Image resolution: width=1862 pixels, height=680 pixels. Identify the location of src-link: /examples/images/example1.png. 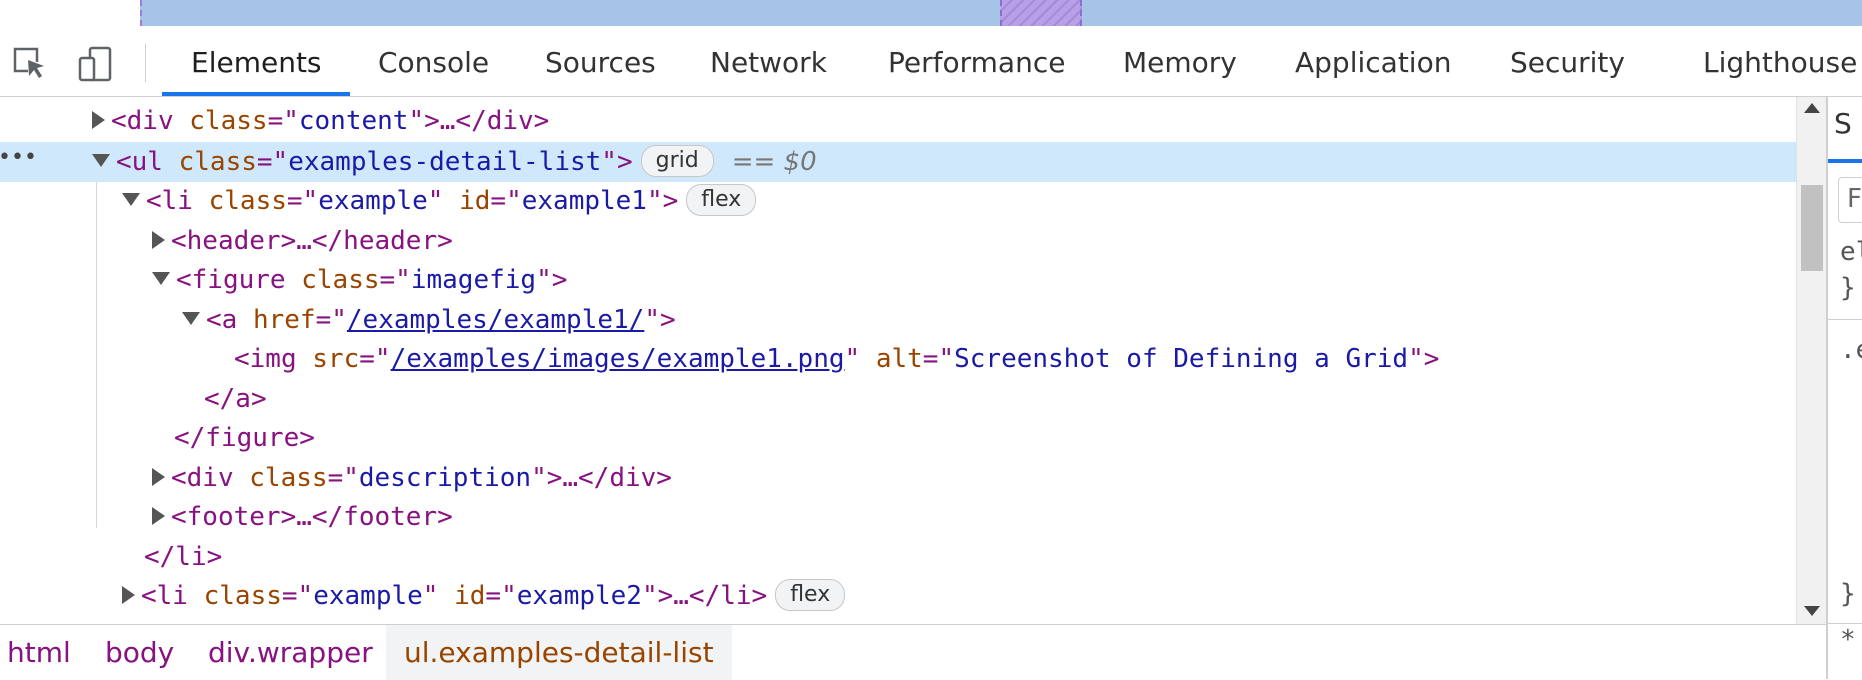
(618, 359).